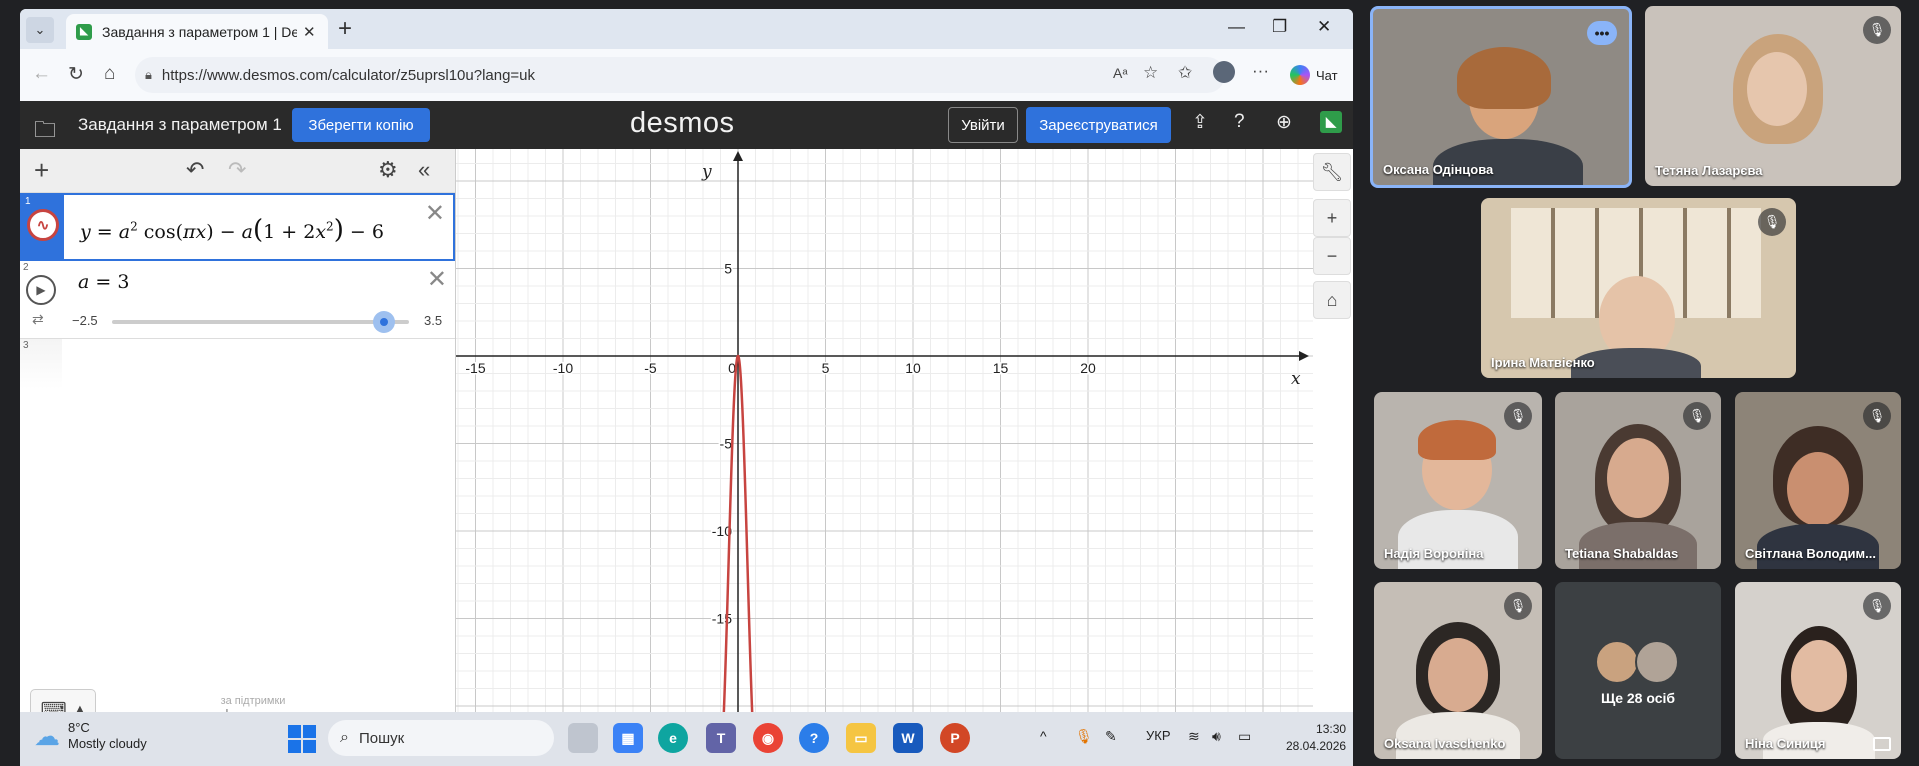 The height and width of the screenshot is (766, 1919). I want to click on copilot-label: Чат, so click(1327, 75).